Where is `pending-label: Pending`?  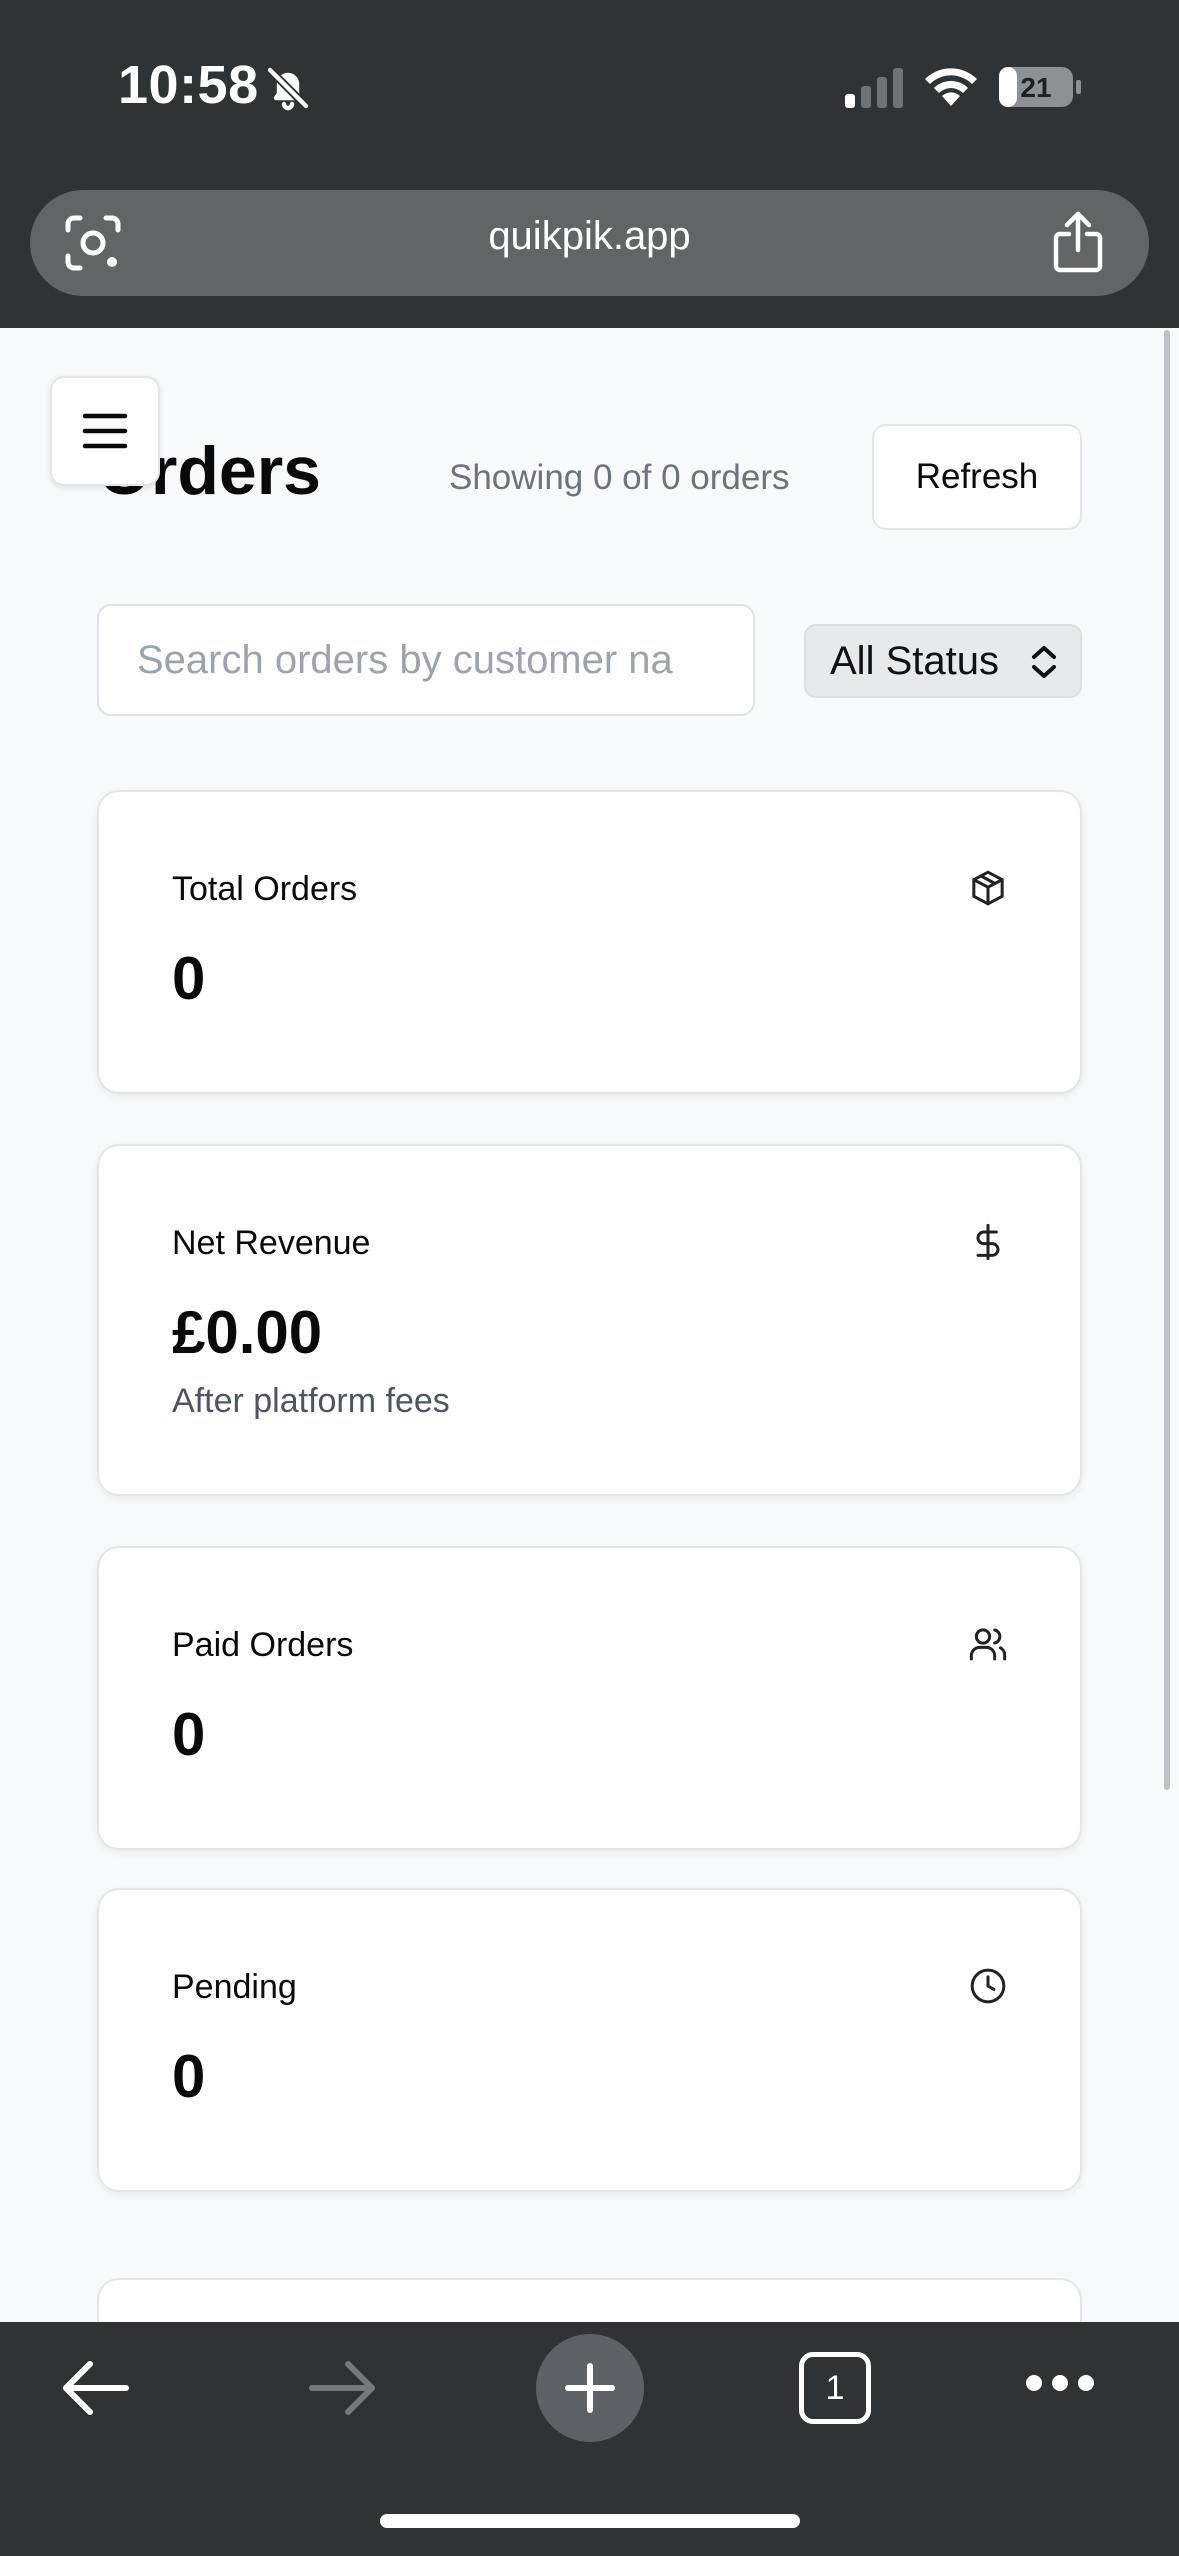
pending-label: Pending is located at coordinates (234, 1987).